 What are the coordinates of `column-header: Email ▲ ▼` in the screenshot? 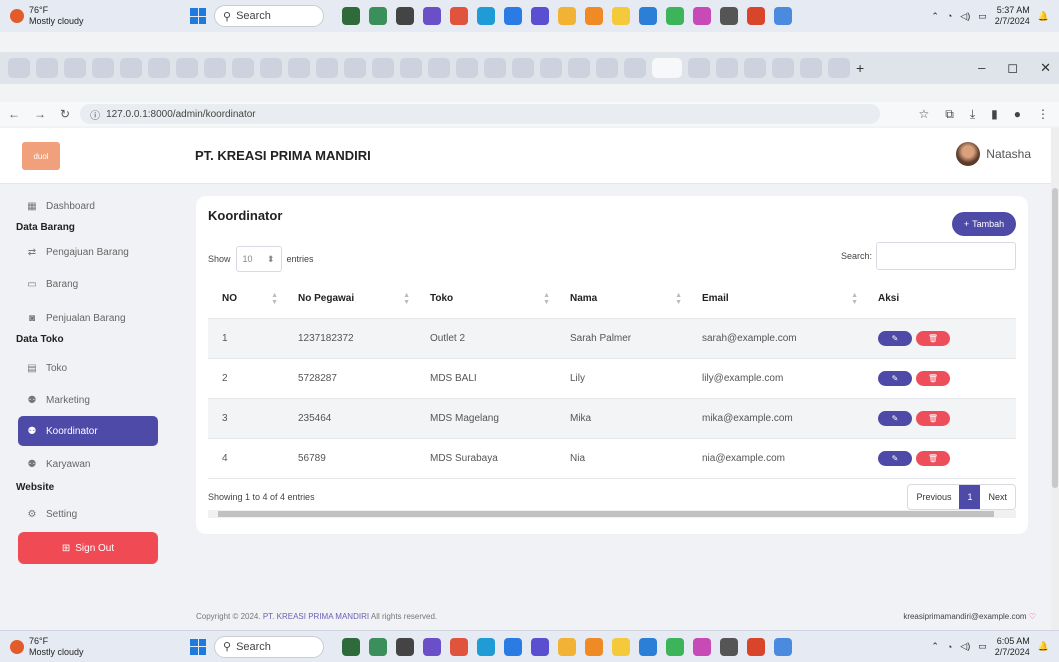 It's located at (776, 299).